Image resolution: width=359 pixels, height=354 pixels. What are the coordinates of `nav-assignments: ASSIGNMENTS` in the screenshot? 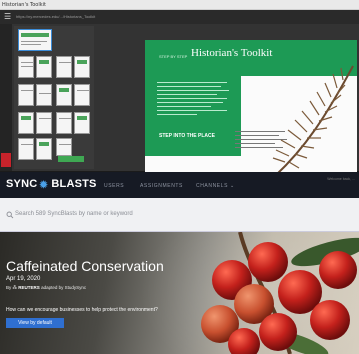 It's located at (161, 186).